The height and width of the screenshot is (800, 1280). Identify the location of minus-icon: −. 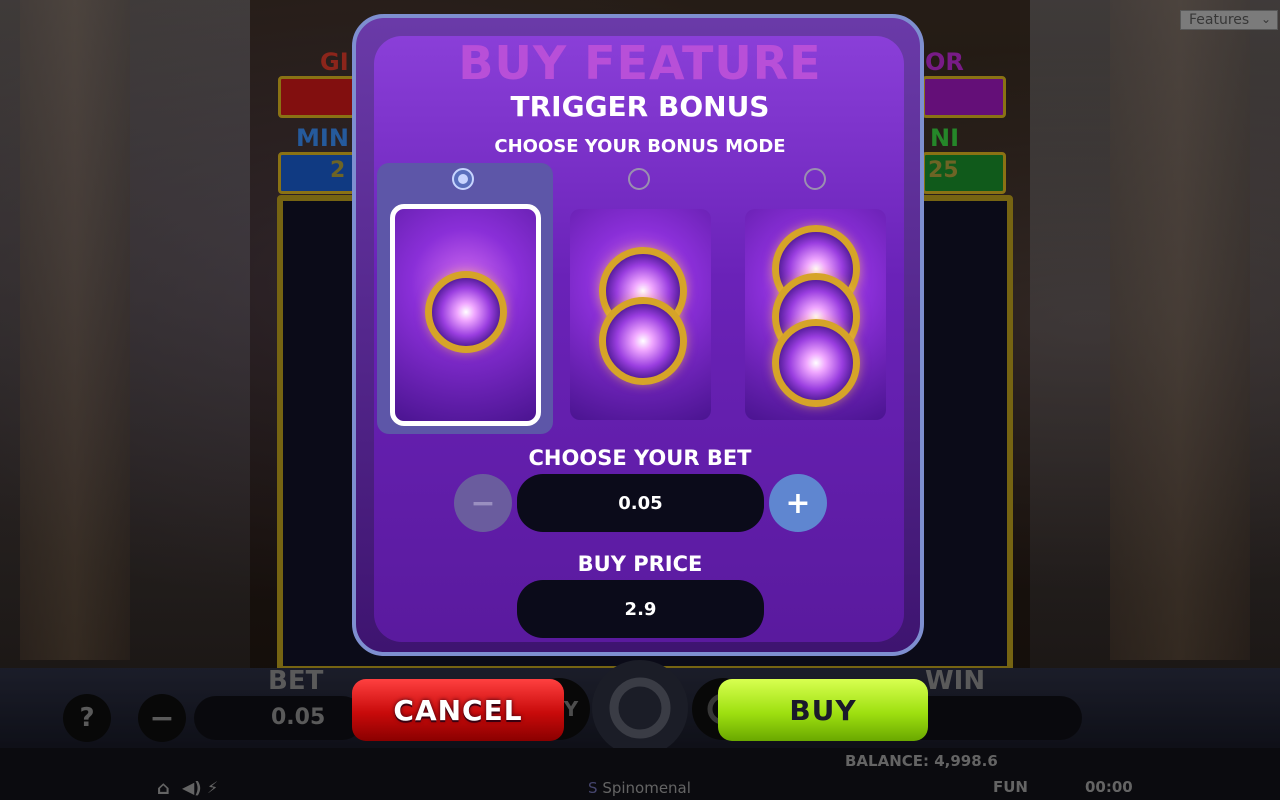
(483, 503).